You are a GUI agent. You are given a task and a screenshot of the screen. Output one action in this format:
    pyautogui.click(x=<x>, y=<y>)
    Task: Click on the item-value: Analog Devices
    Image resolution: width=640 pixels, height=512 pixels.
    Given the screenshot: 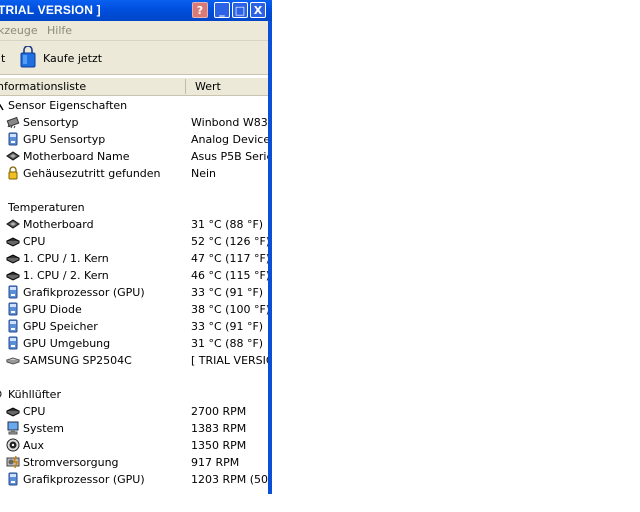 What is the action you would take?
    pyautogui.click(x=229, y=139)
    